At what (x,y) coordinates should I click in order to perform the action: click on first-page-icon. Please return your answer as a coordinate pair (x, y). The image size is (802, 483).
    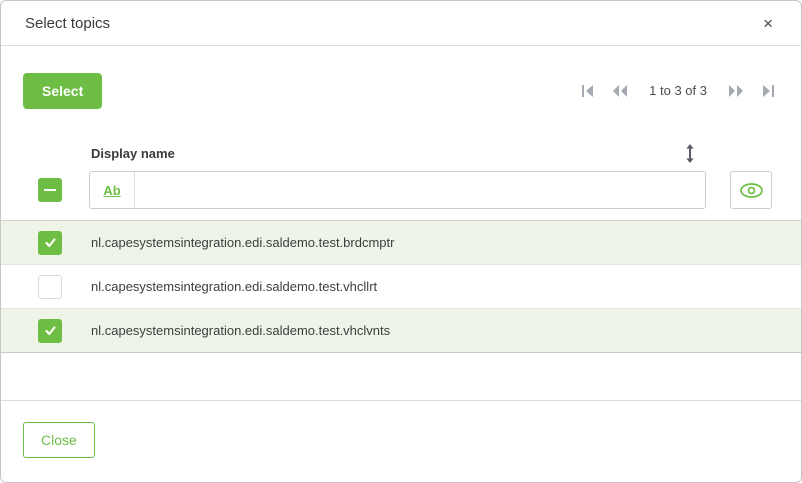
    Looking at the image, I should click on (588, 91).